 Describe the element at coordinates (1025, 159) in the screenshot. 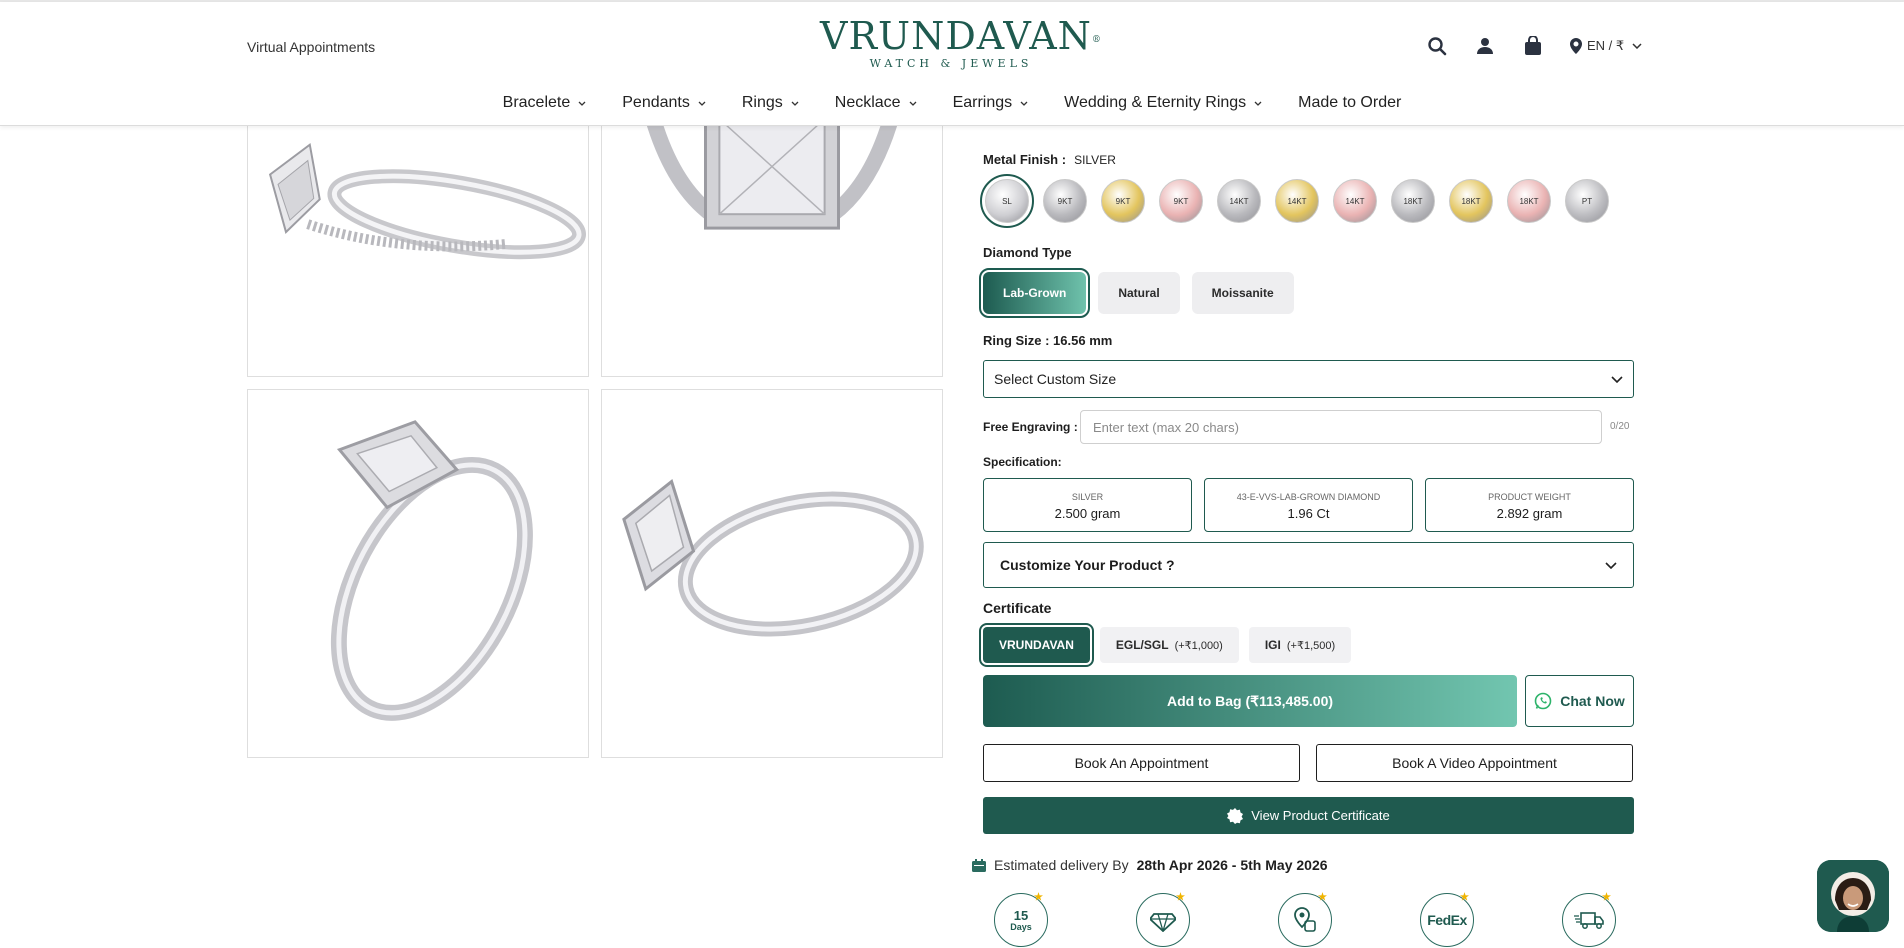

I see `metal-finish-label: Metal Finish :` at that location.